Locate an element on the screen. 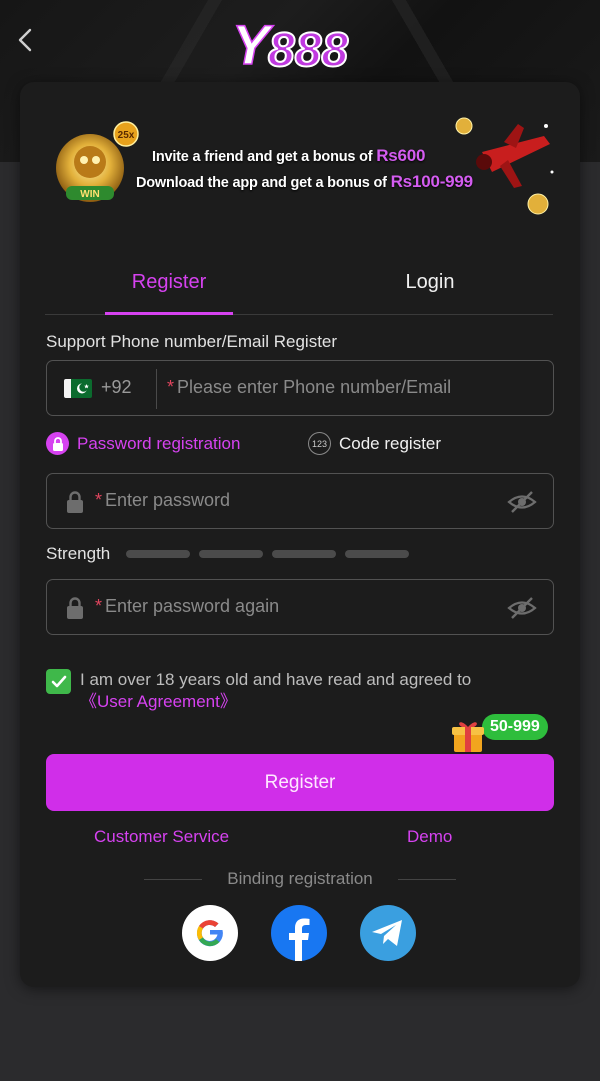  password-strength: Strength is located at coordinates (246, 555).